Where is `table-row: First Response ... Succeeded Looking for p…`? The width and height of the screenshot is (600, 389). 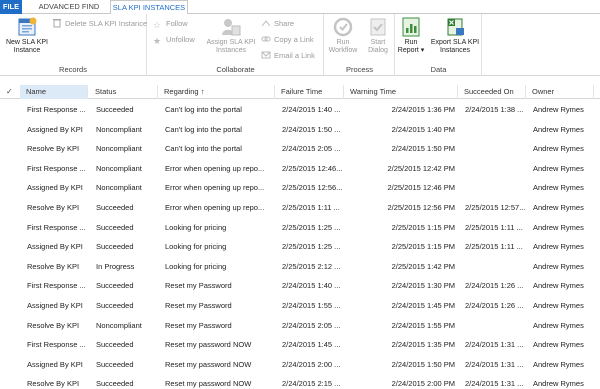
table-row: First Response ... Succeeded Looking for p… is located at coordinates (300, 228).